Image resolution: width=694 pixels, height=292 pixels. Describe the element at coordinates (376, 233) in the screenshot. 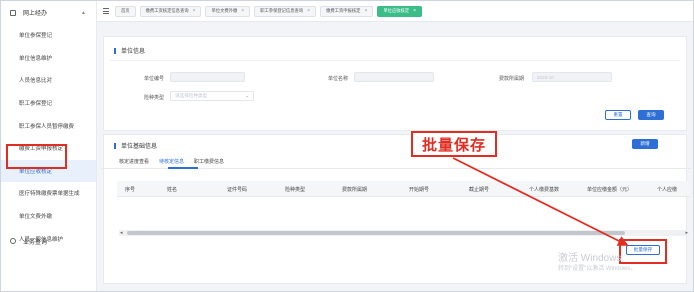

I see `scrollbar-thumb` at that location.